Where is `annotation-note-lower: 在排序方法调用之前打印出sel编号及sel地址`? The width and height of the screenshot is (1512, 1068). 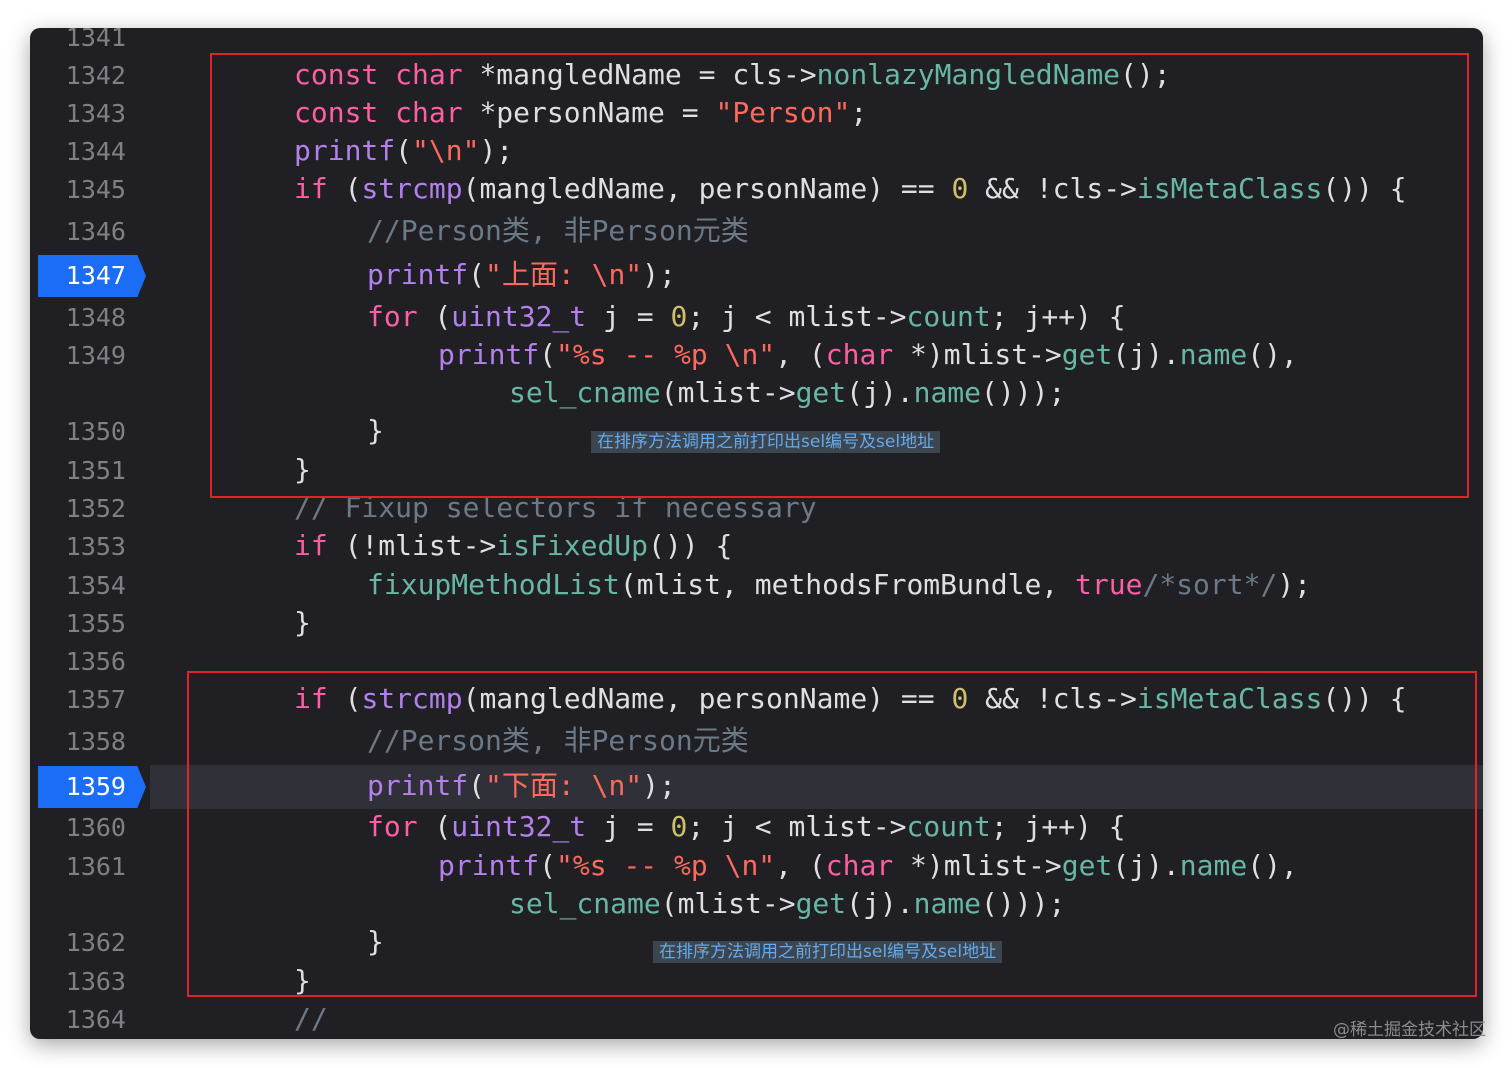 annotation-note-lower: 在排序方法调用之前打印出sel编号及sel地址 is located at coordinates (828, 952).